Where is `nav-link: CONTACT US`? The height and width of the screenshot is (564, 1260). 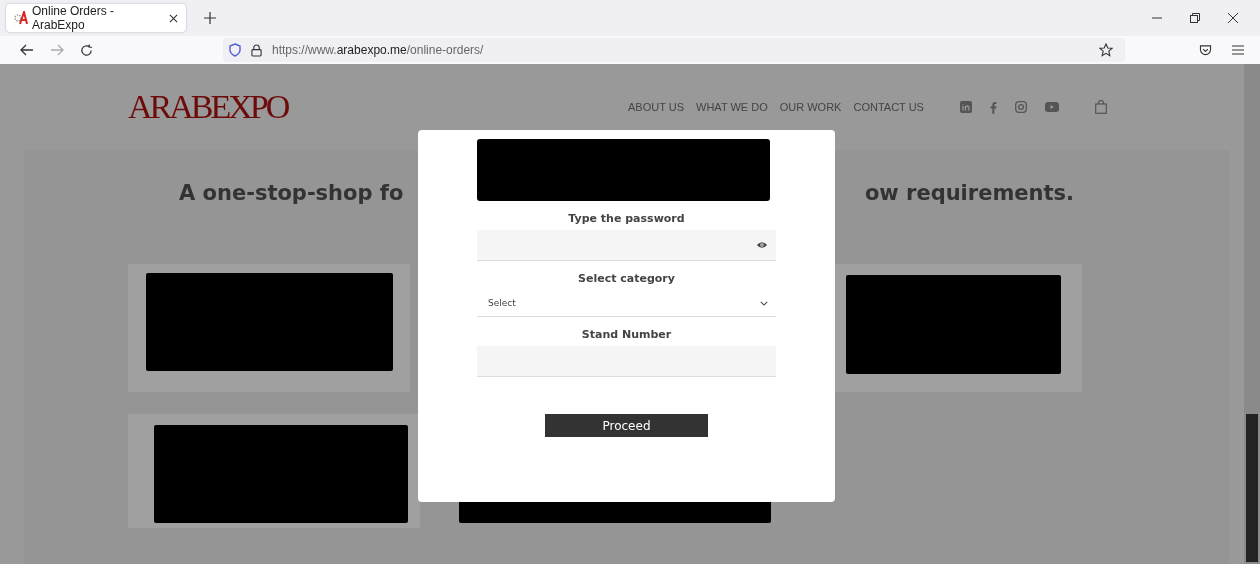 nav-link: CONTACT US is located at coordinates (888, 107).